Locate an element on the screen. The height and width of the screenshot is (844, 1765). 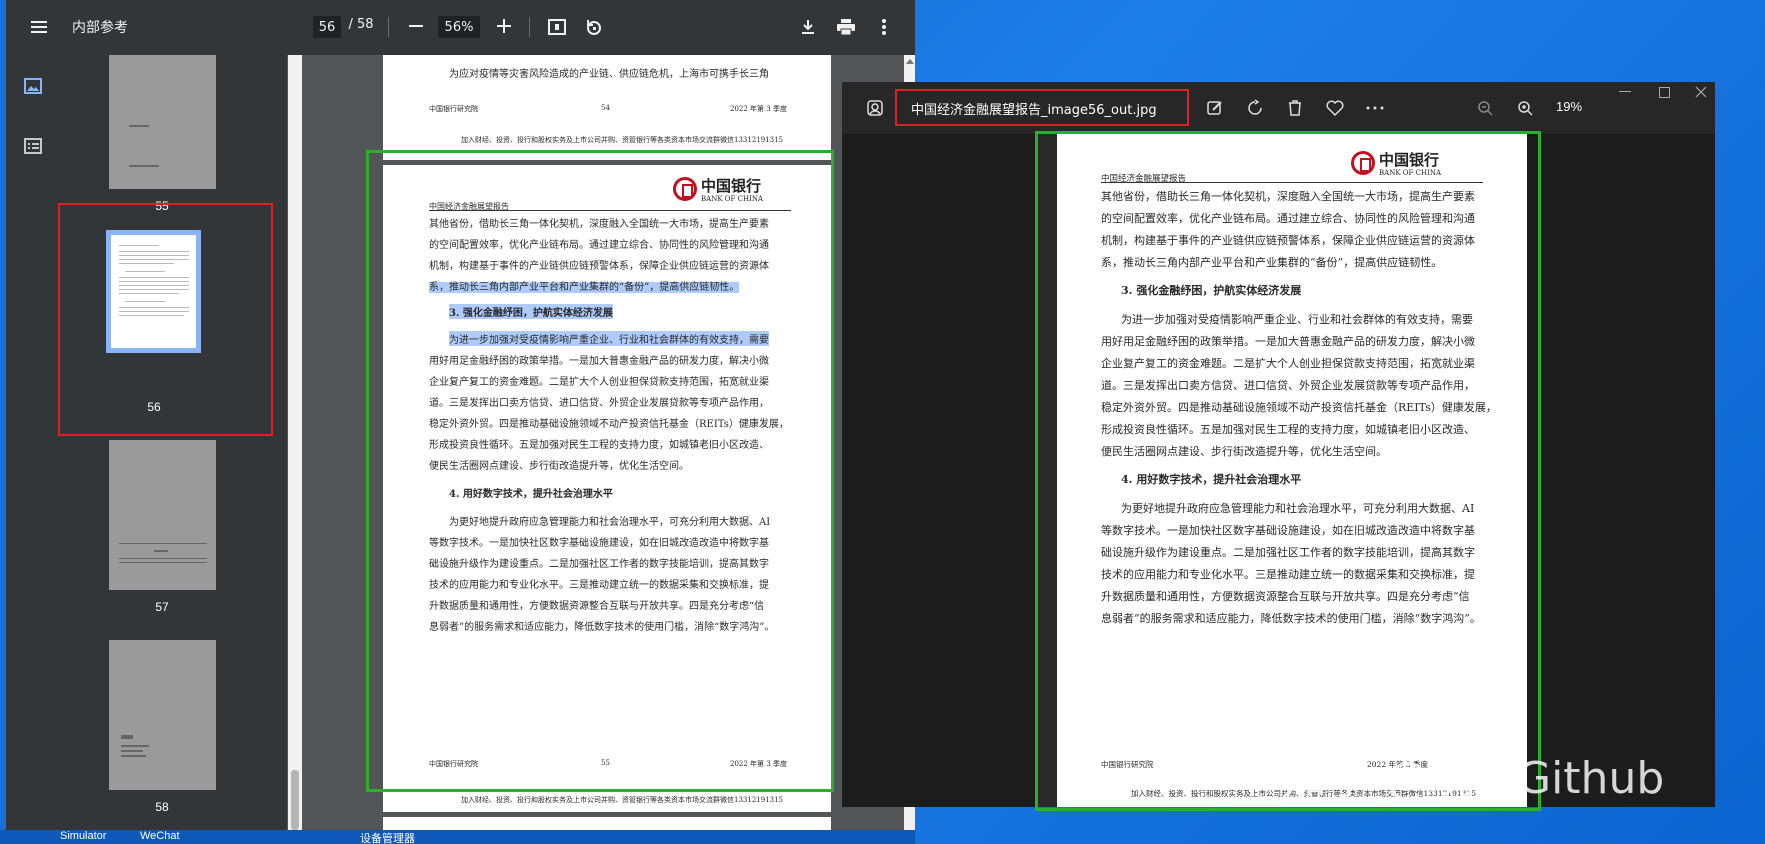
footer-left: 中国银行研究院 is located at coordinates (453, 109).